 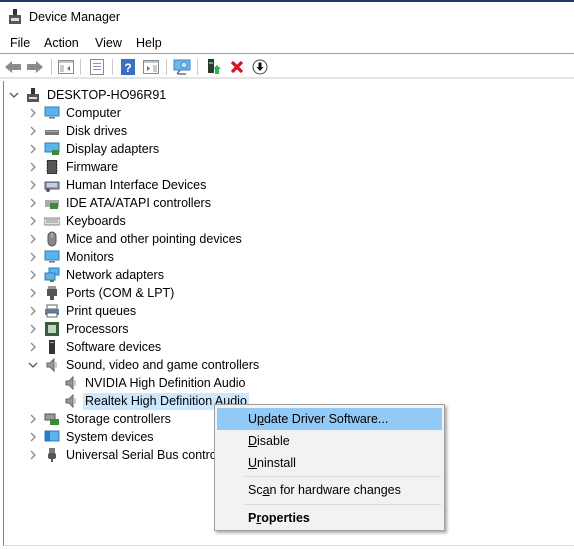 I want to click on tree-category: Disk drives, so click(x=78, y=131).